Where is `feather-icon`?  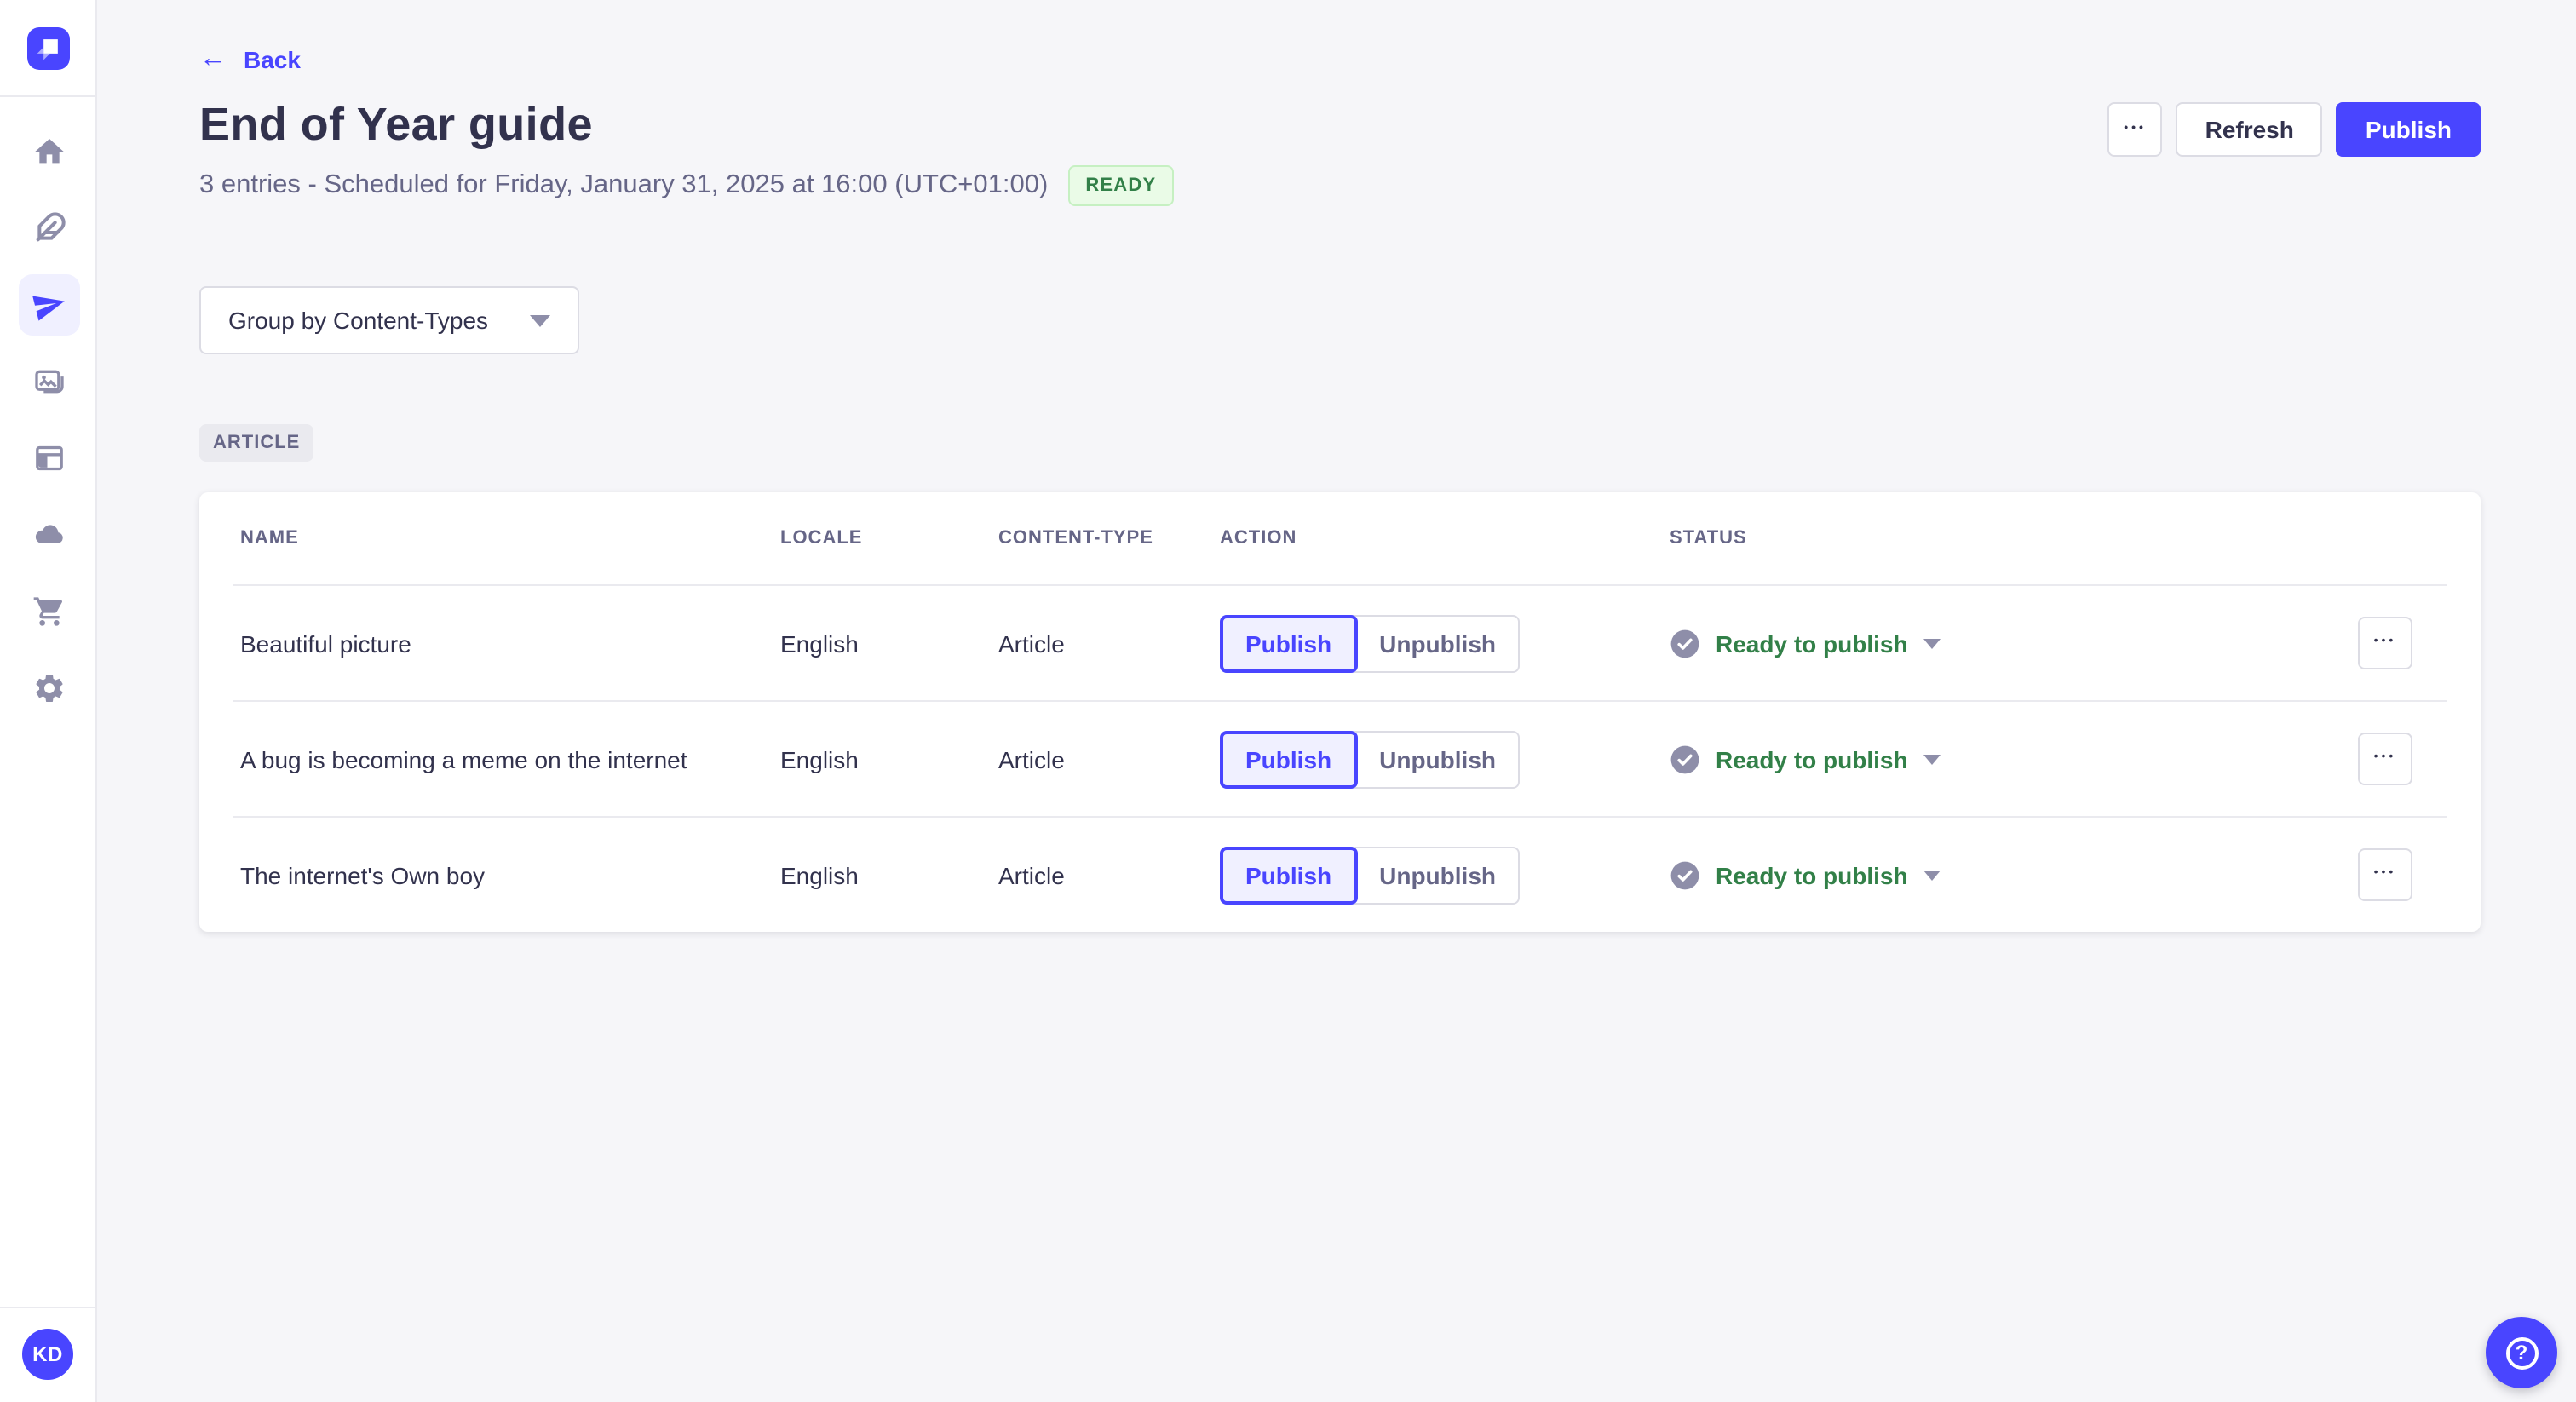
feather-icon is located at coordinates (50, 226).